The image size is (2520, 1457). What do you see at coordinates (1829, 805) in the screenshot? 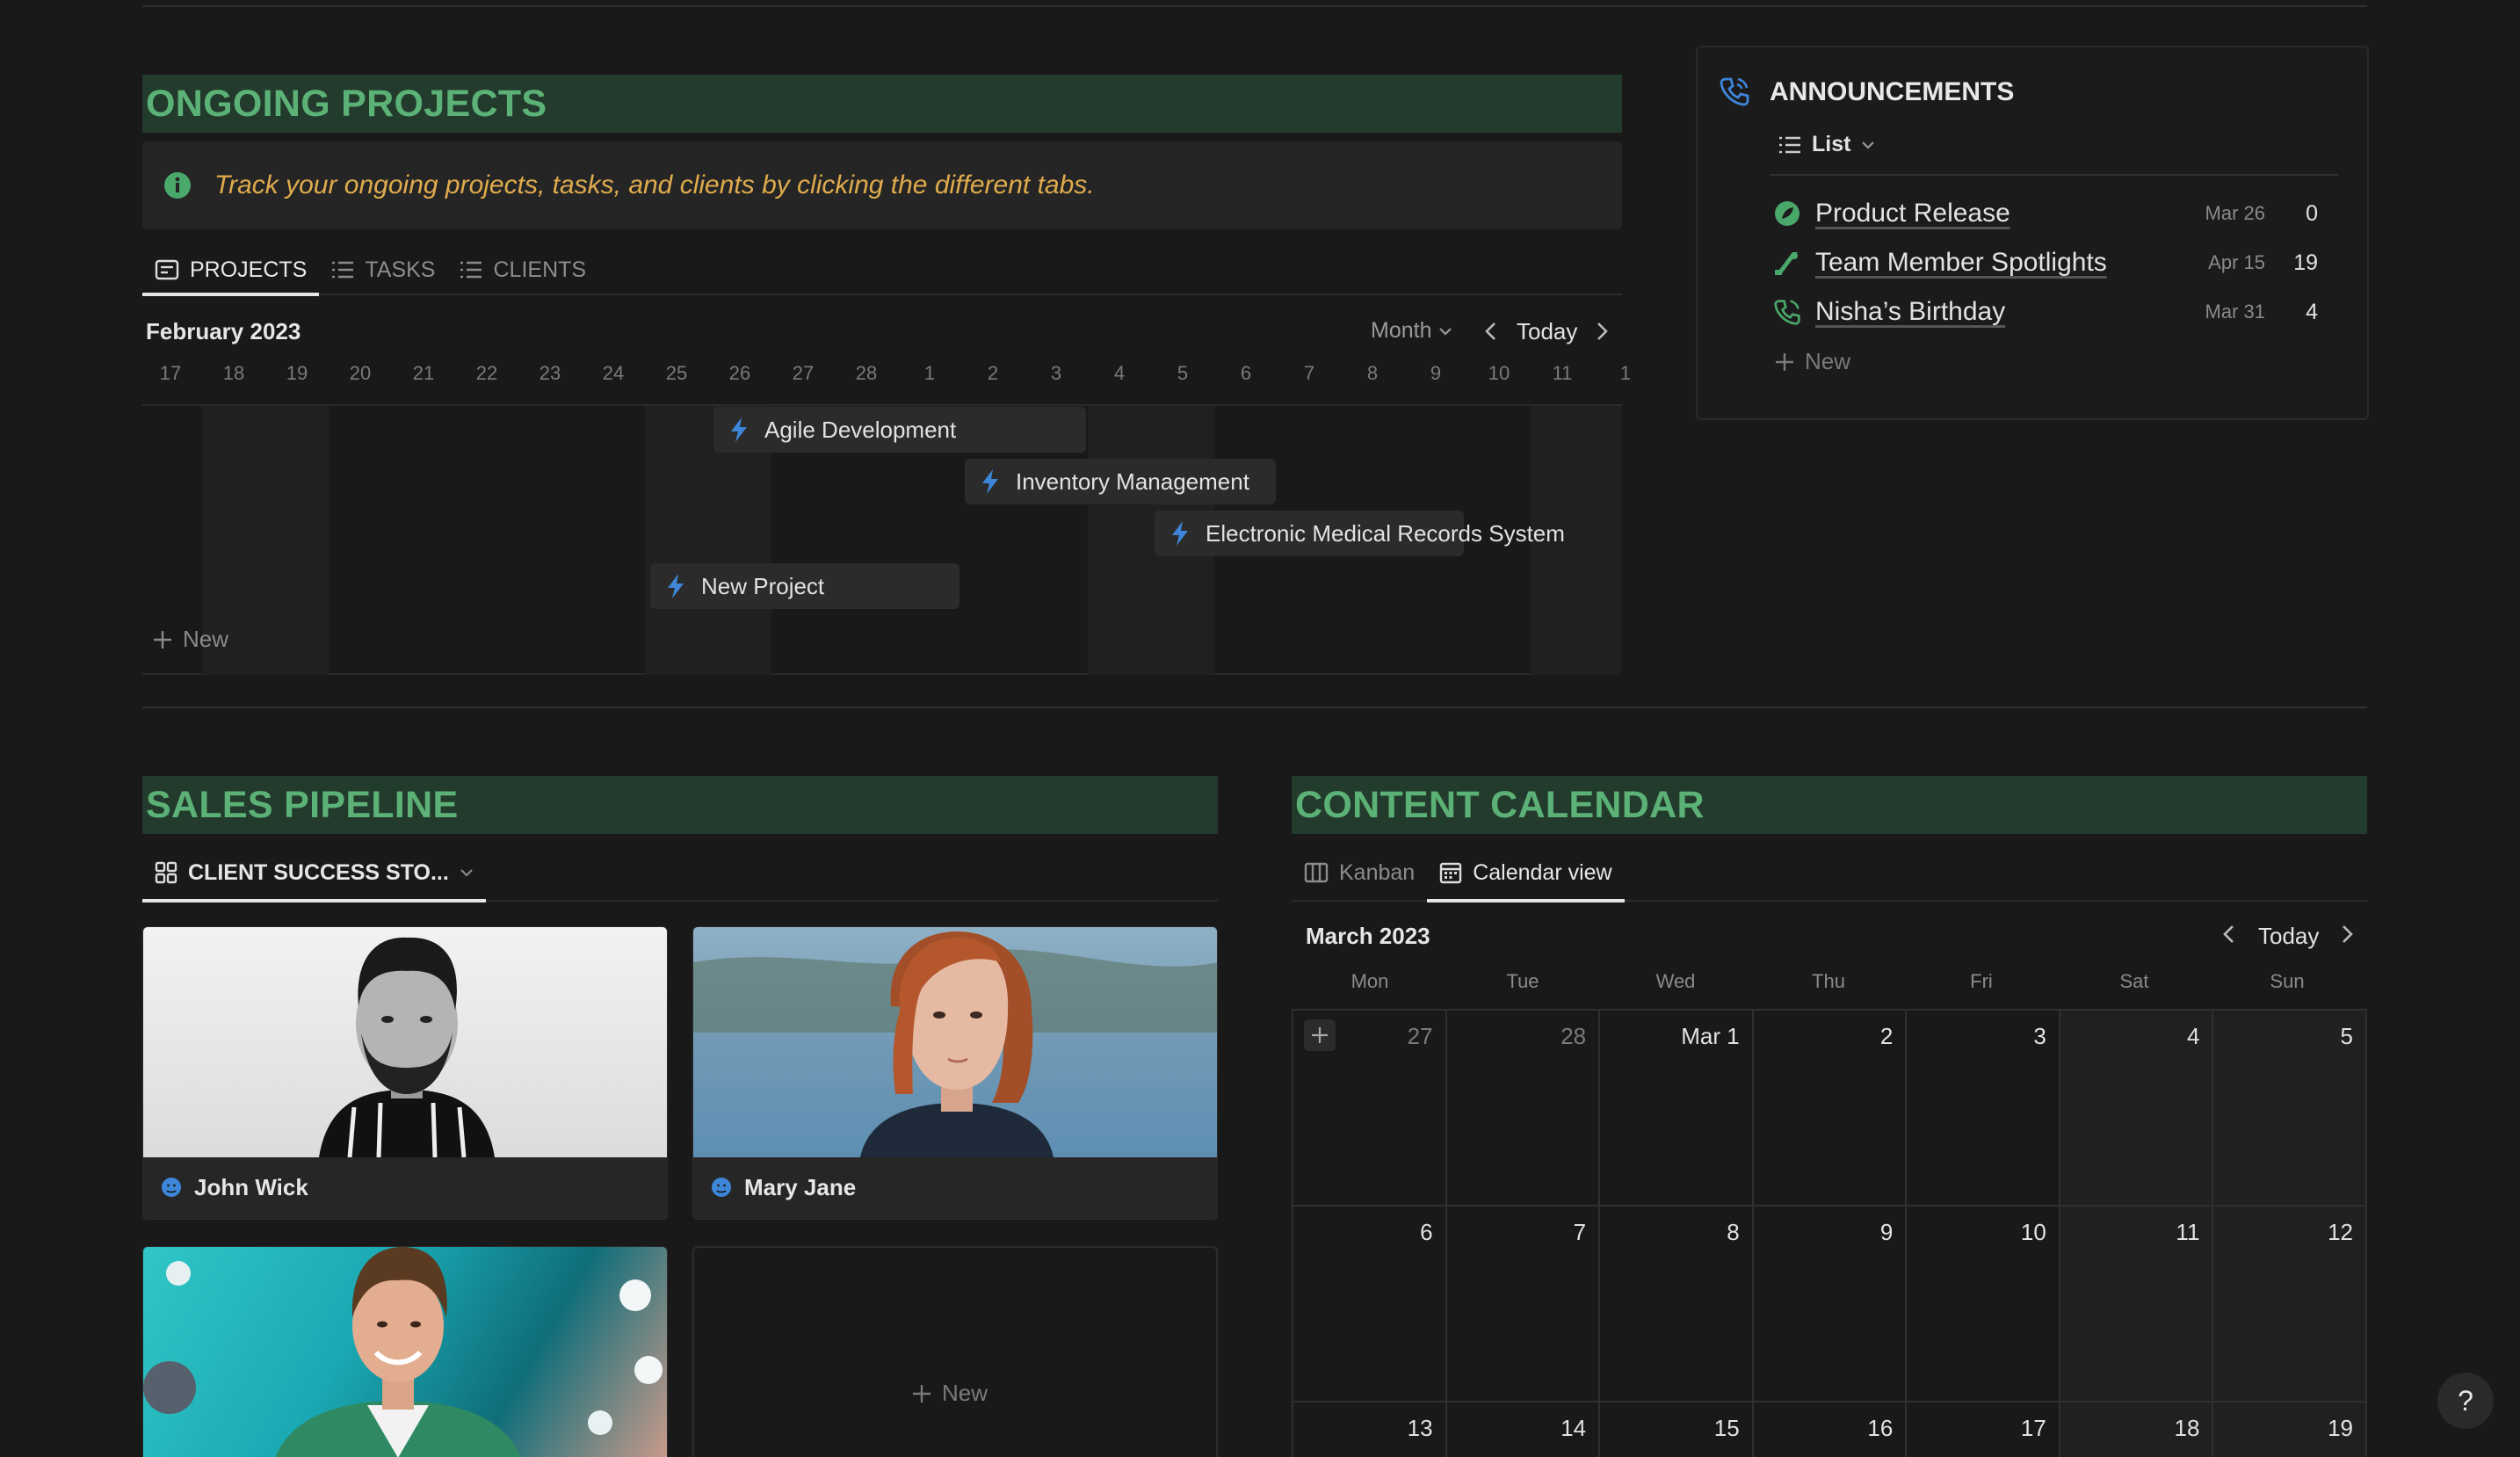
I see `content-calendar-heading: CONTENT CALENDAR` at bounding box center [1829, 805].